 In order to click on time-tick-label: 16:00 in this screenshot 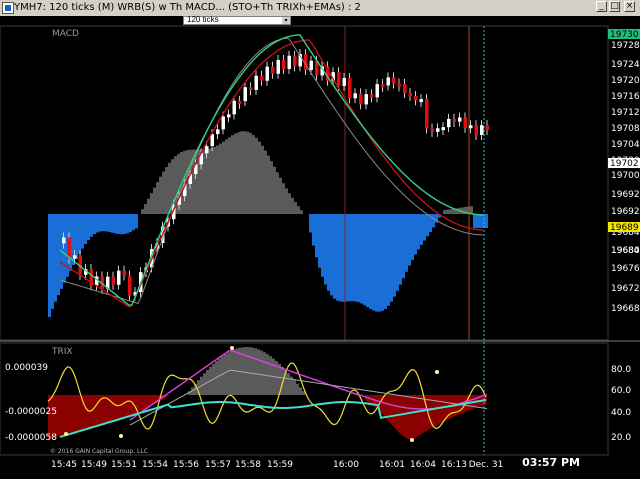, I will do `click(346, 465)`.